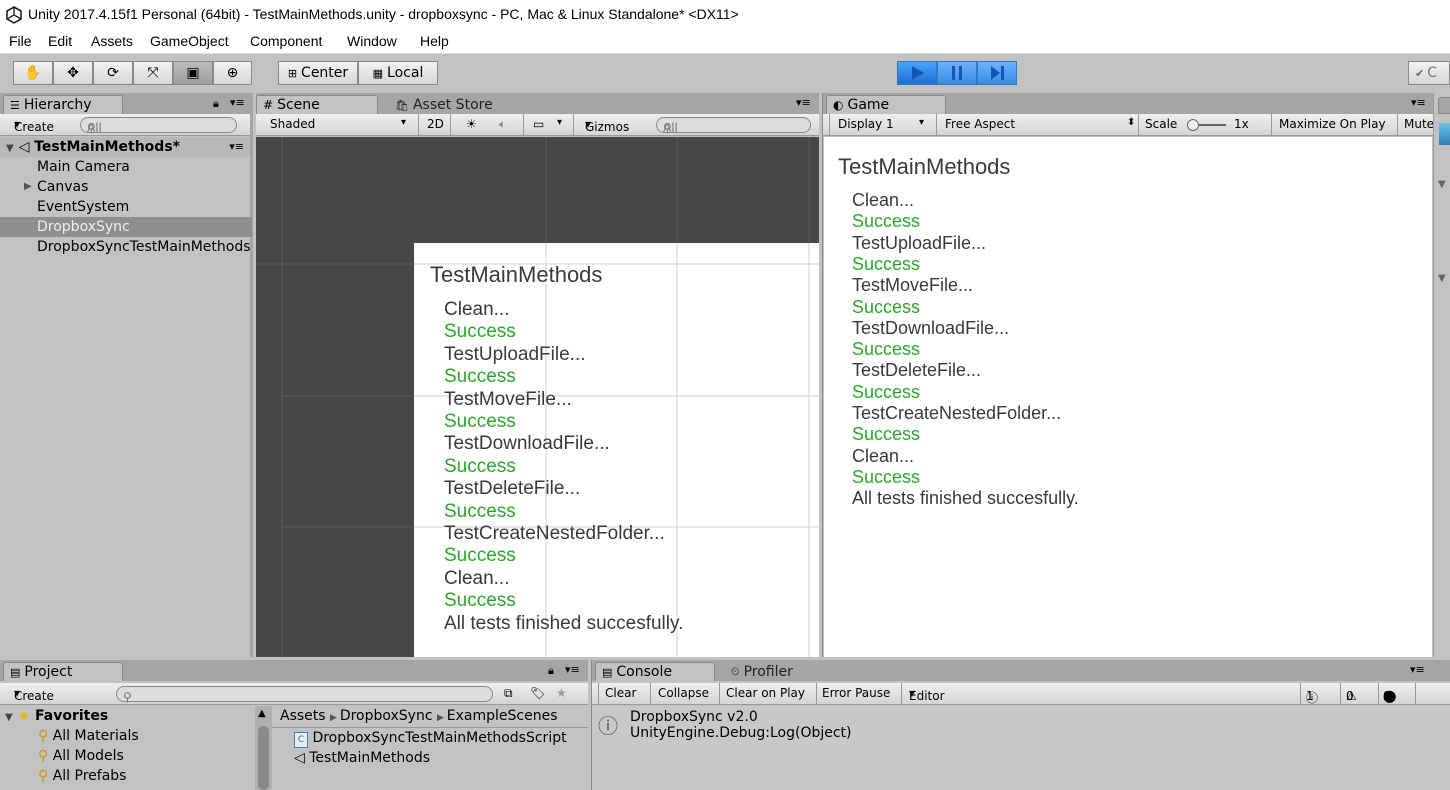 The height and width of the screenshot is (790, 1450). What do you see at coordinates (34, 125) in the screenshot?
I see `hierarchy-create-button: Create ▾` at bounding box center [34, 125].